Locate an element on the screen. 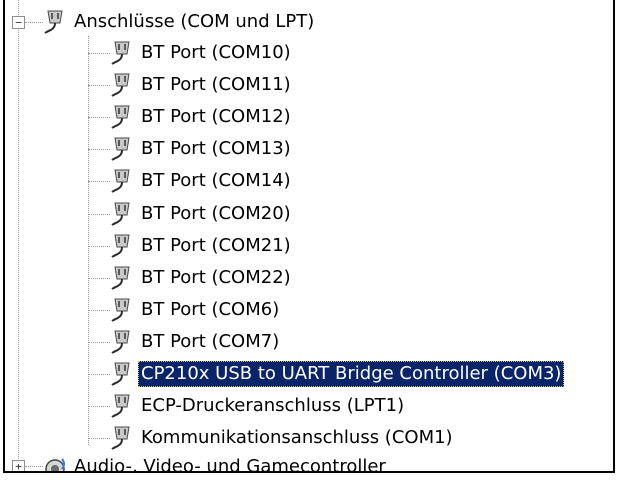 The image size is (622, 481). expand-toggle: + is located at coordinates (18, 465).